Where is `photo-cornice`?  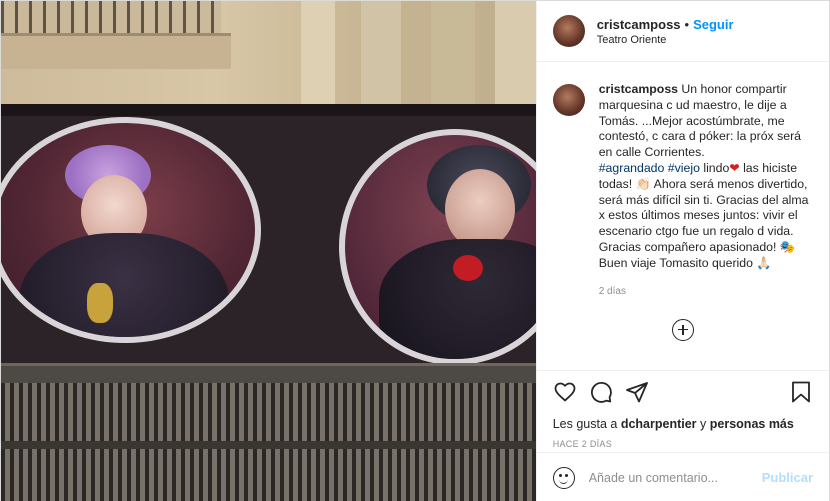 photo-cornice is located at coordinates (116, 51).